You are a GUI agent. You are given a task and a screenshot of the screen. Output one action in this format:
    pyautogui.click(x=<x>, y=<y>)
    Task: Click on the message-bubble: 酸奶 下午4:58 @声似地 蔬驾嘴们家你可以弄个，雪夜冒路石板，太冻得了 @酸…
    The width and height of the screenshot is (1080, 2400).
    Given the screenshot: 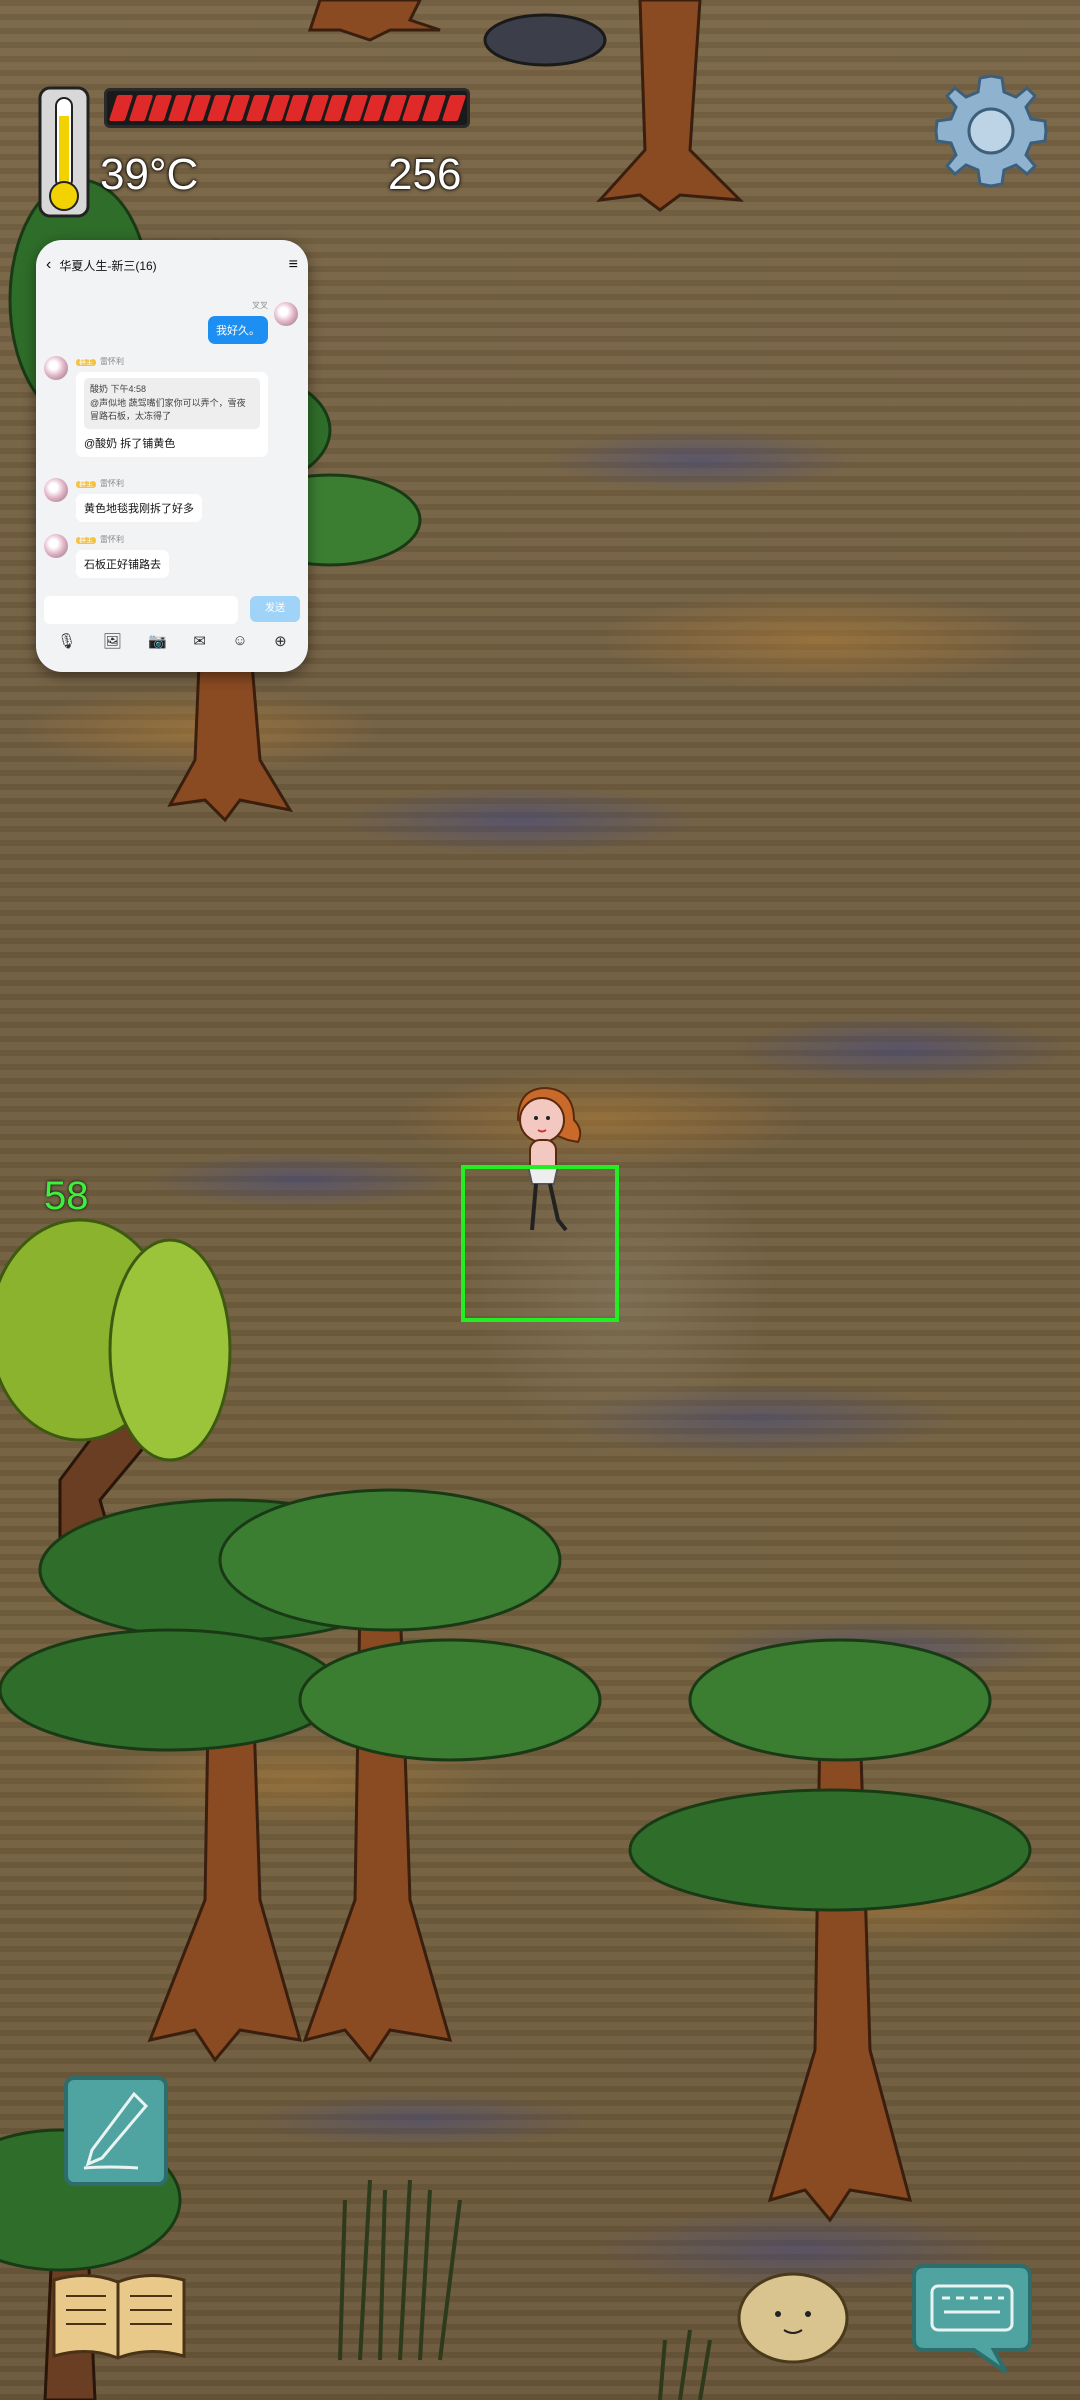 What is the action you would take?
    pyautogui.click(x=172, y=414)
    